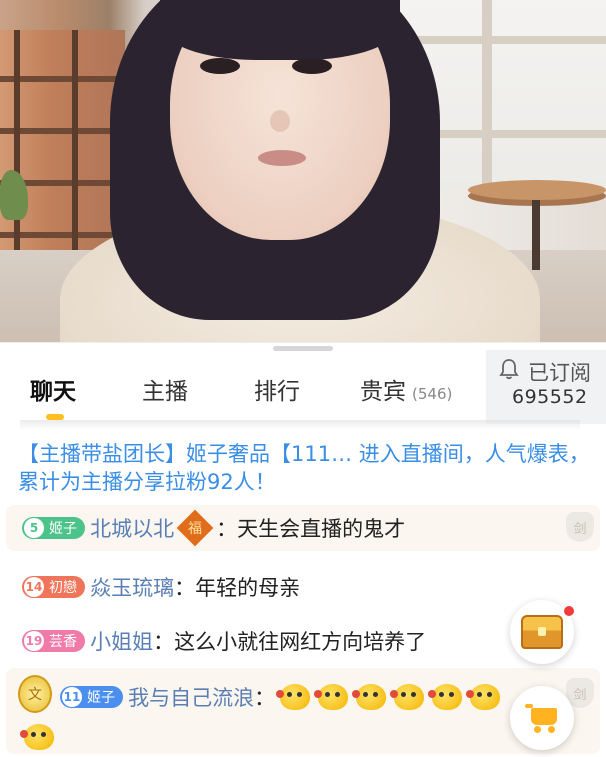 The height and width of the screenshot is (757, 606). I want to click on chat-message: 11 姬子 我与自己流浪：, so click(284, 697).